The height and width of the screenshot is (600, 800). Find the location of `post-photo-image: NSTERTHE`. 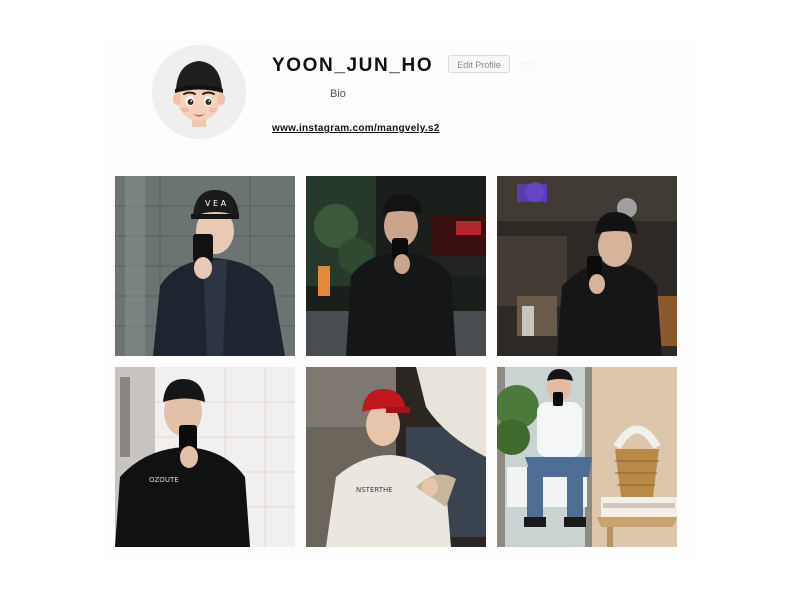

post-photo-image: NSTERTHE is located at coordinates (396, 457).